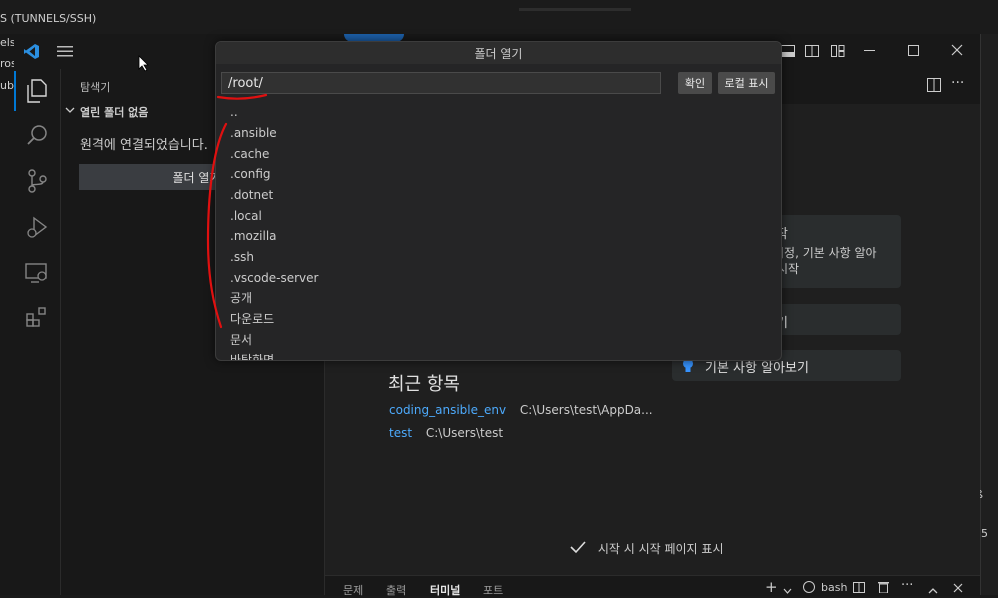  Describe the element at coordinates (237, 211) in the screenshot. I see `red-annotation-overlay` at that location.